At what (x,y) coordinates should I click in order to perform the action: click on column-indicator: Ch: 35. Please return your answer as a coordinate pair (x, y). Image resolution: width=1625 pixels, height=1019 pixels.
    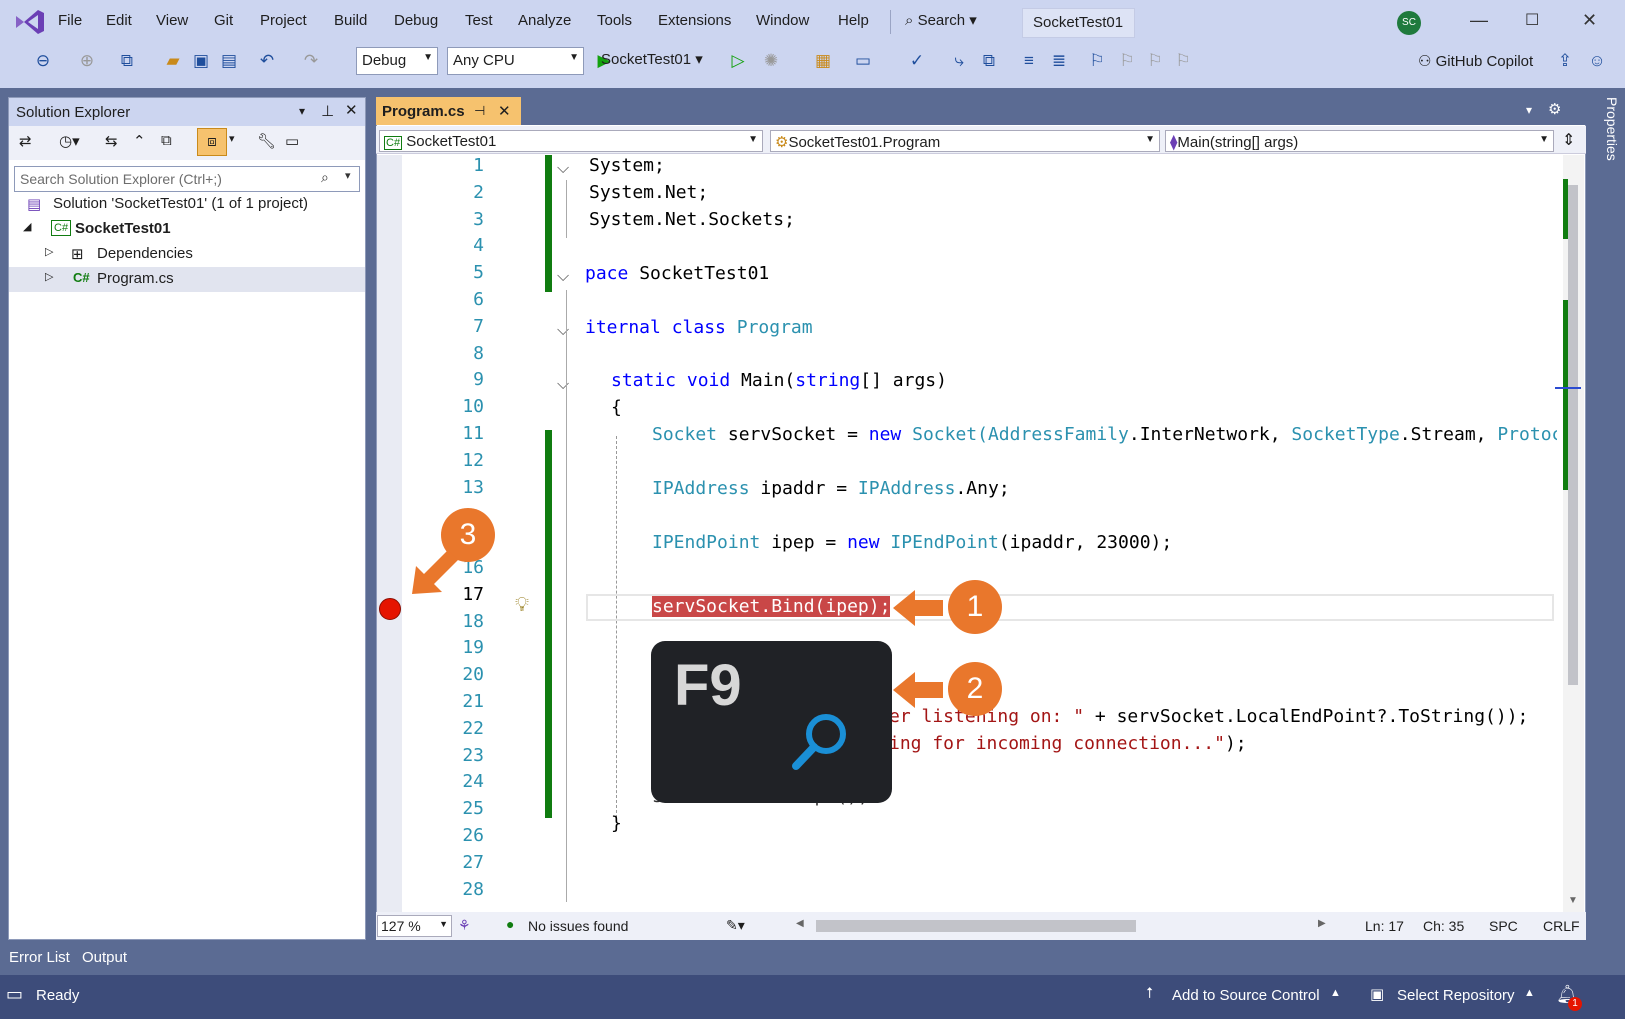
    Looking at the image, I should click on (1443, 926).